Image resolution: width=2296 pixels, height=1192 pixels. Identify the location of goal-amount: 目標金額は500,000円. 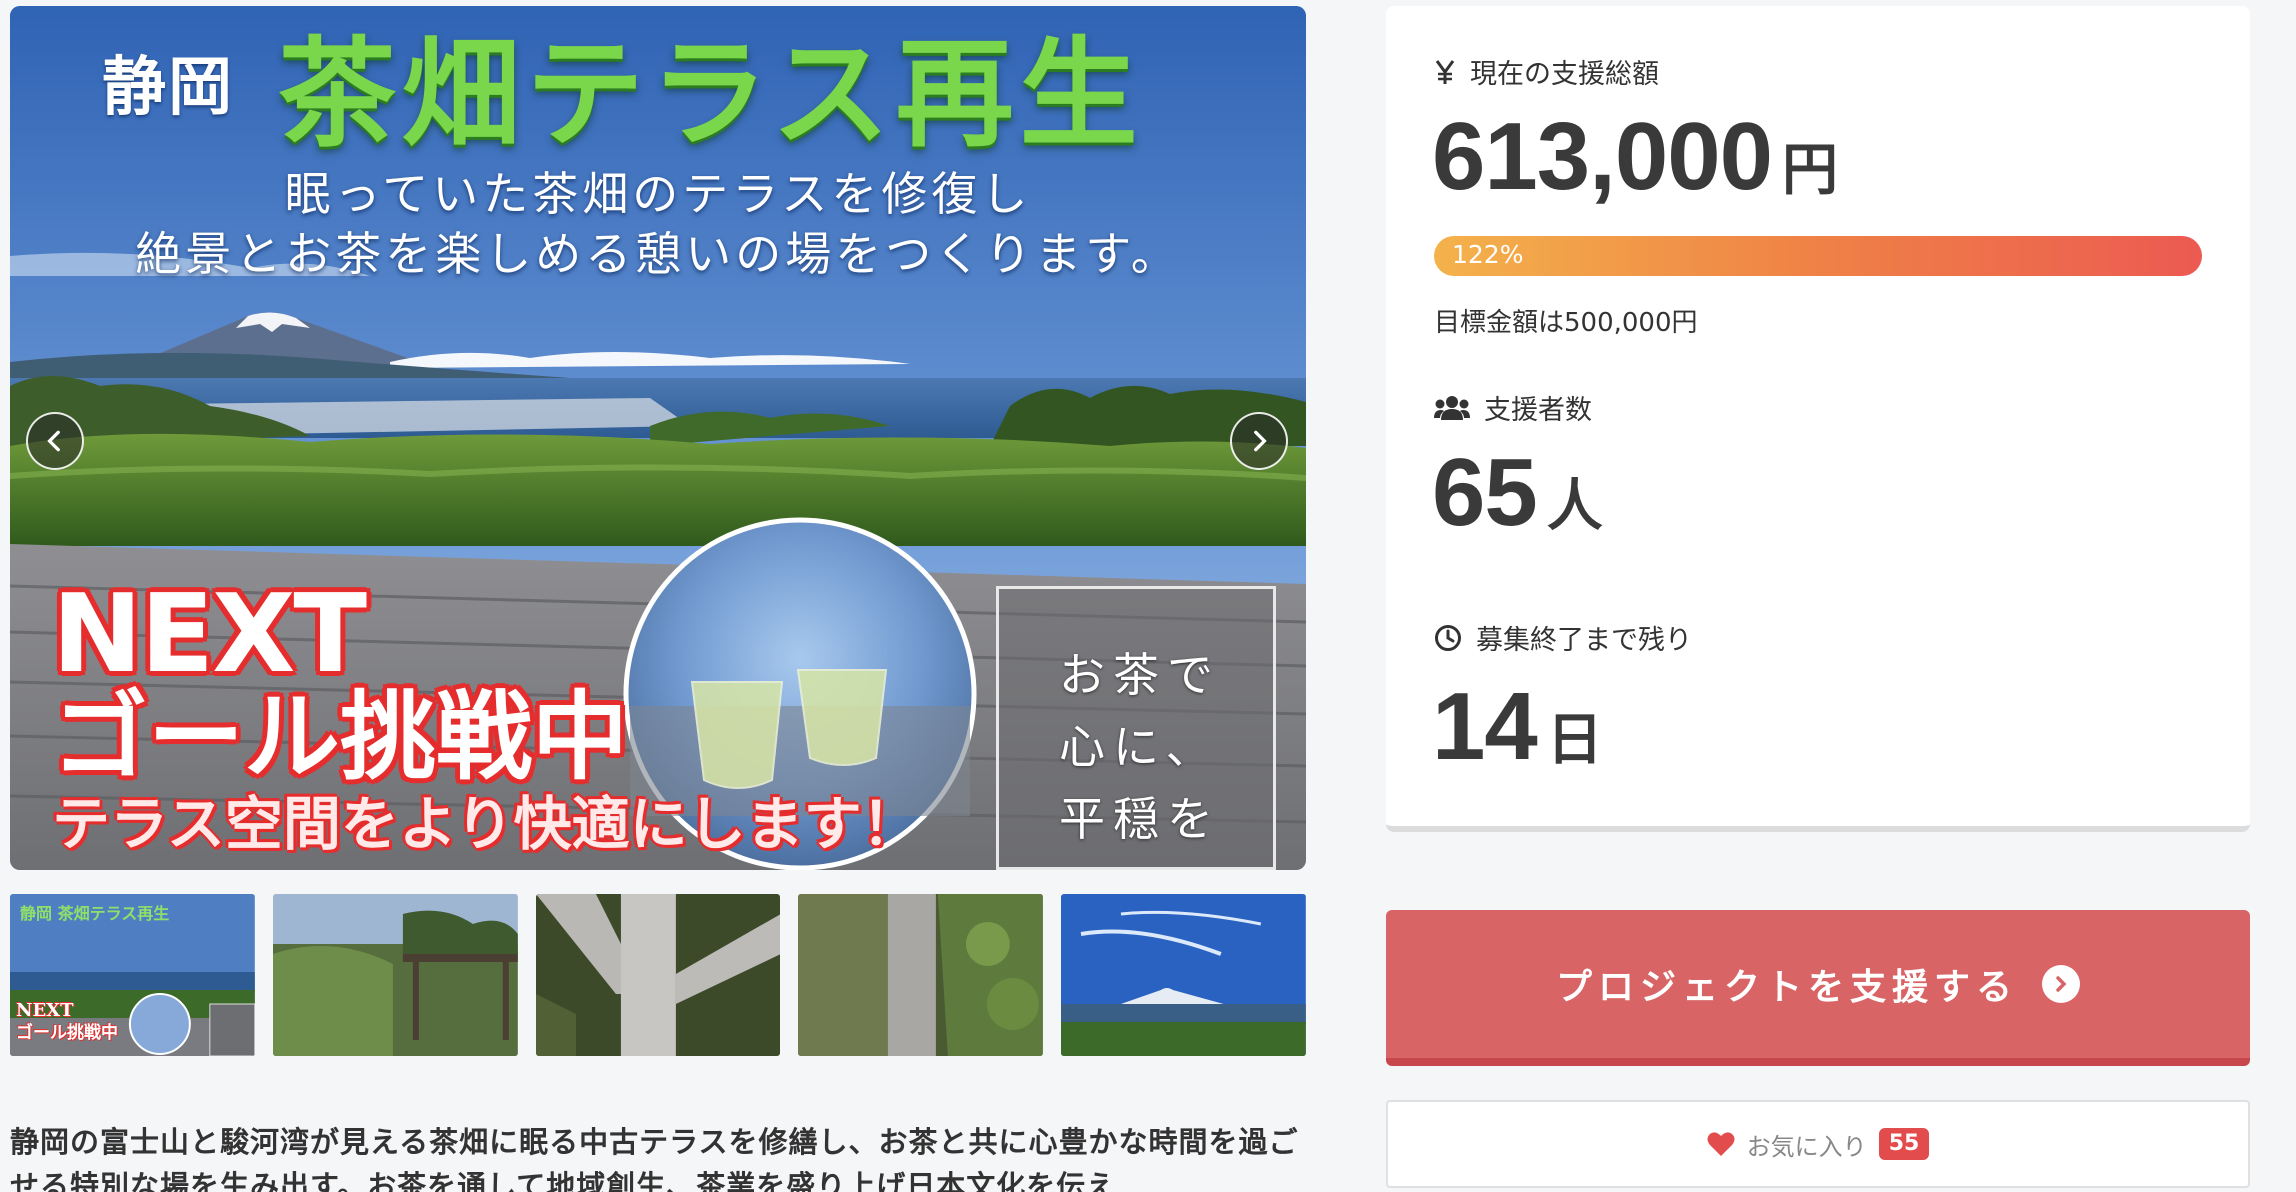
(1566, 323).